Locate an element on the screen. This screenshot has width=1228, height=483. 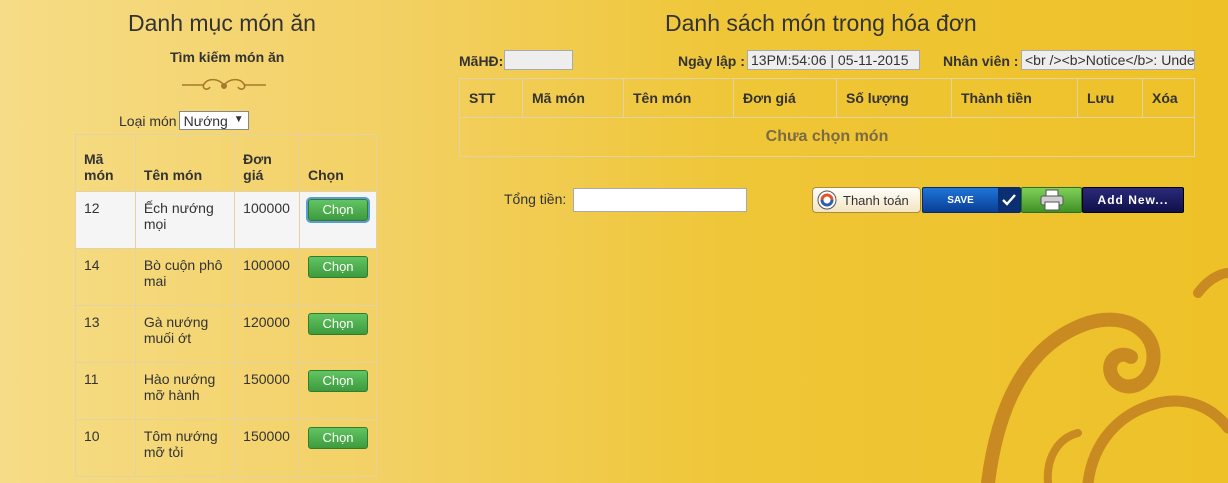
bill-header-id: Mã món is located at coordinates (573, 98).